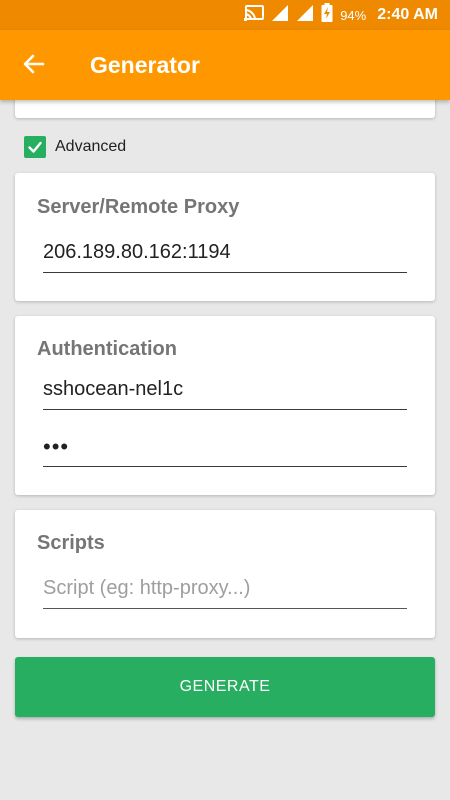 The image size is (450, 800). What do you see at coordinates (407, 14) in the screenshot?
I see `clock: 2:40 AM` at bounding box center [407, 14].